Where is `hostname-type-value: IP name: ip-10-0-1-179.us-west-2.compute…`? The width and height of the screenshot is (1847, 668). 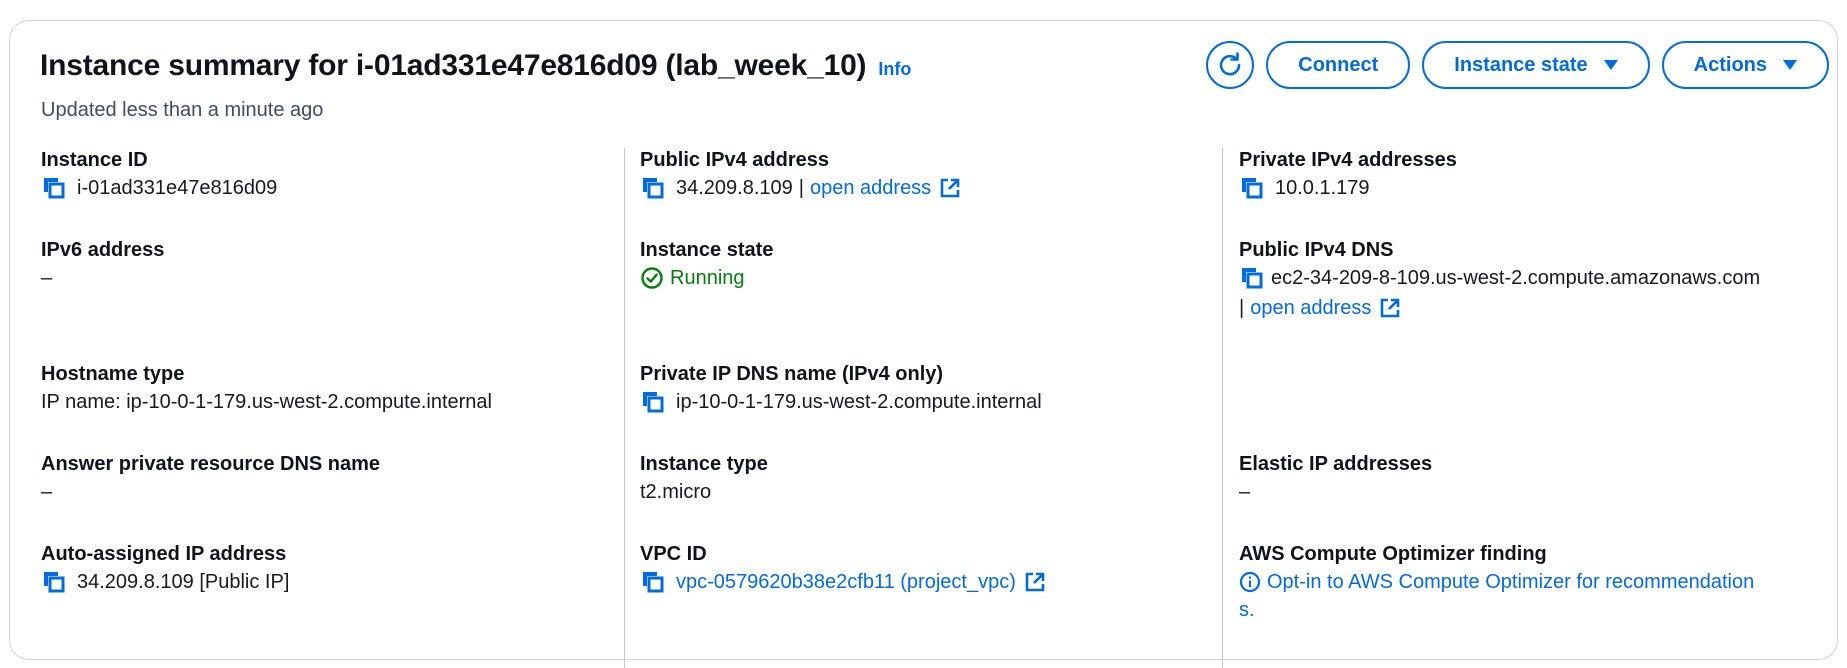 hostname-type-value: IP name: ip-10-0-1-179.us-west-2.compute… is located at coordinates (266, 402).